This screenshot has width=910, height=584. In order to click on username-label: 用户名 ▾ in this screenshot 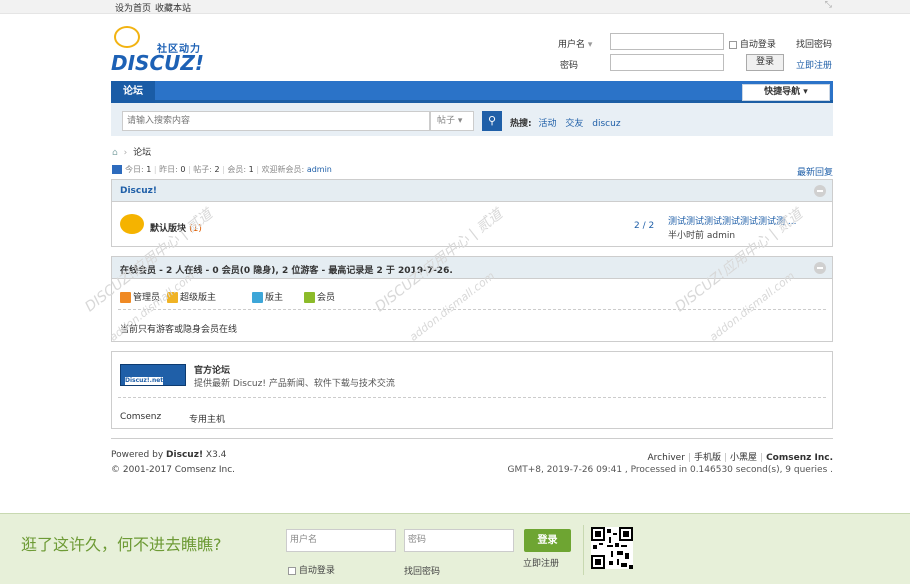, I will do `click(575, 43)`.